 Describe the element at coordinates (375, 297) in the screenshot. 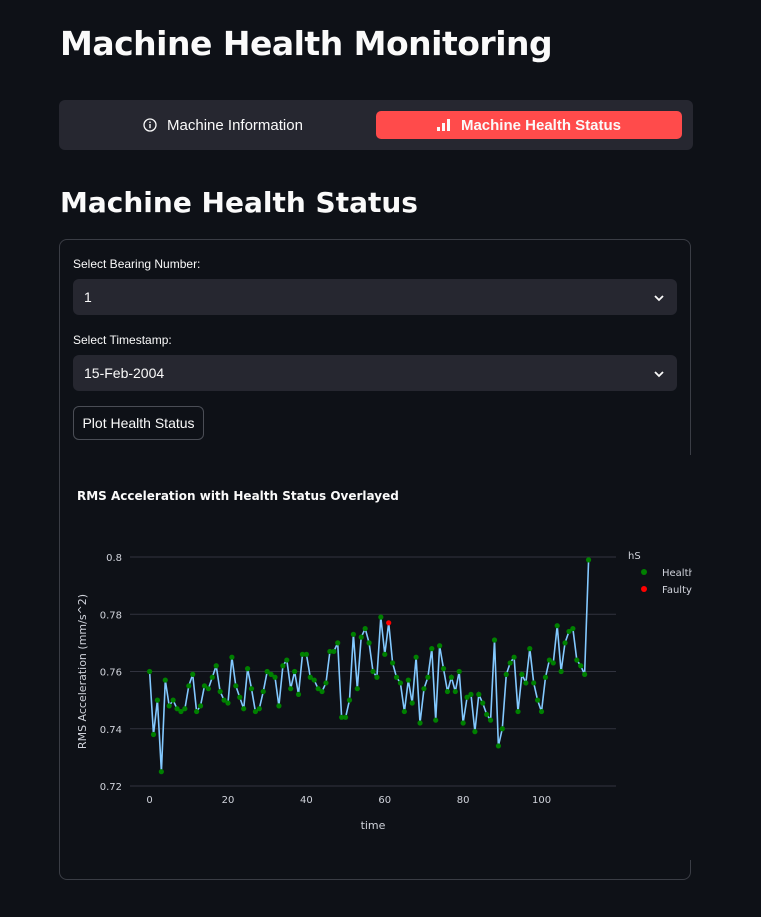

I see `bearing-select: 1` at that location.